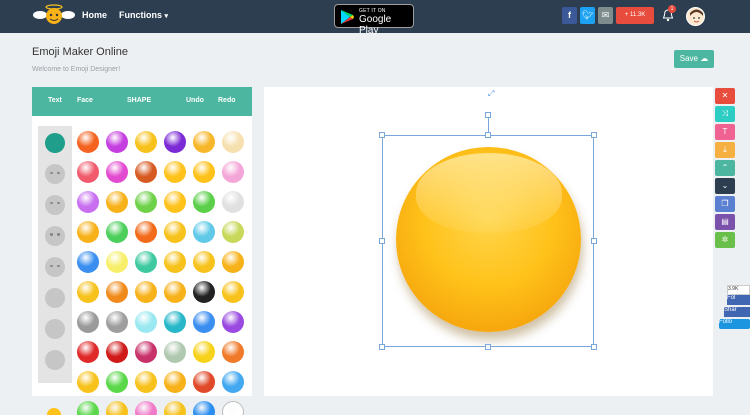 This screenshot has height=415, width=750. I want to click on resize-handle-bottom, so click(488, 347).